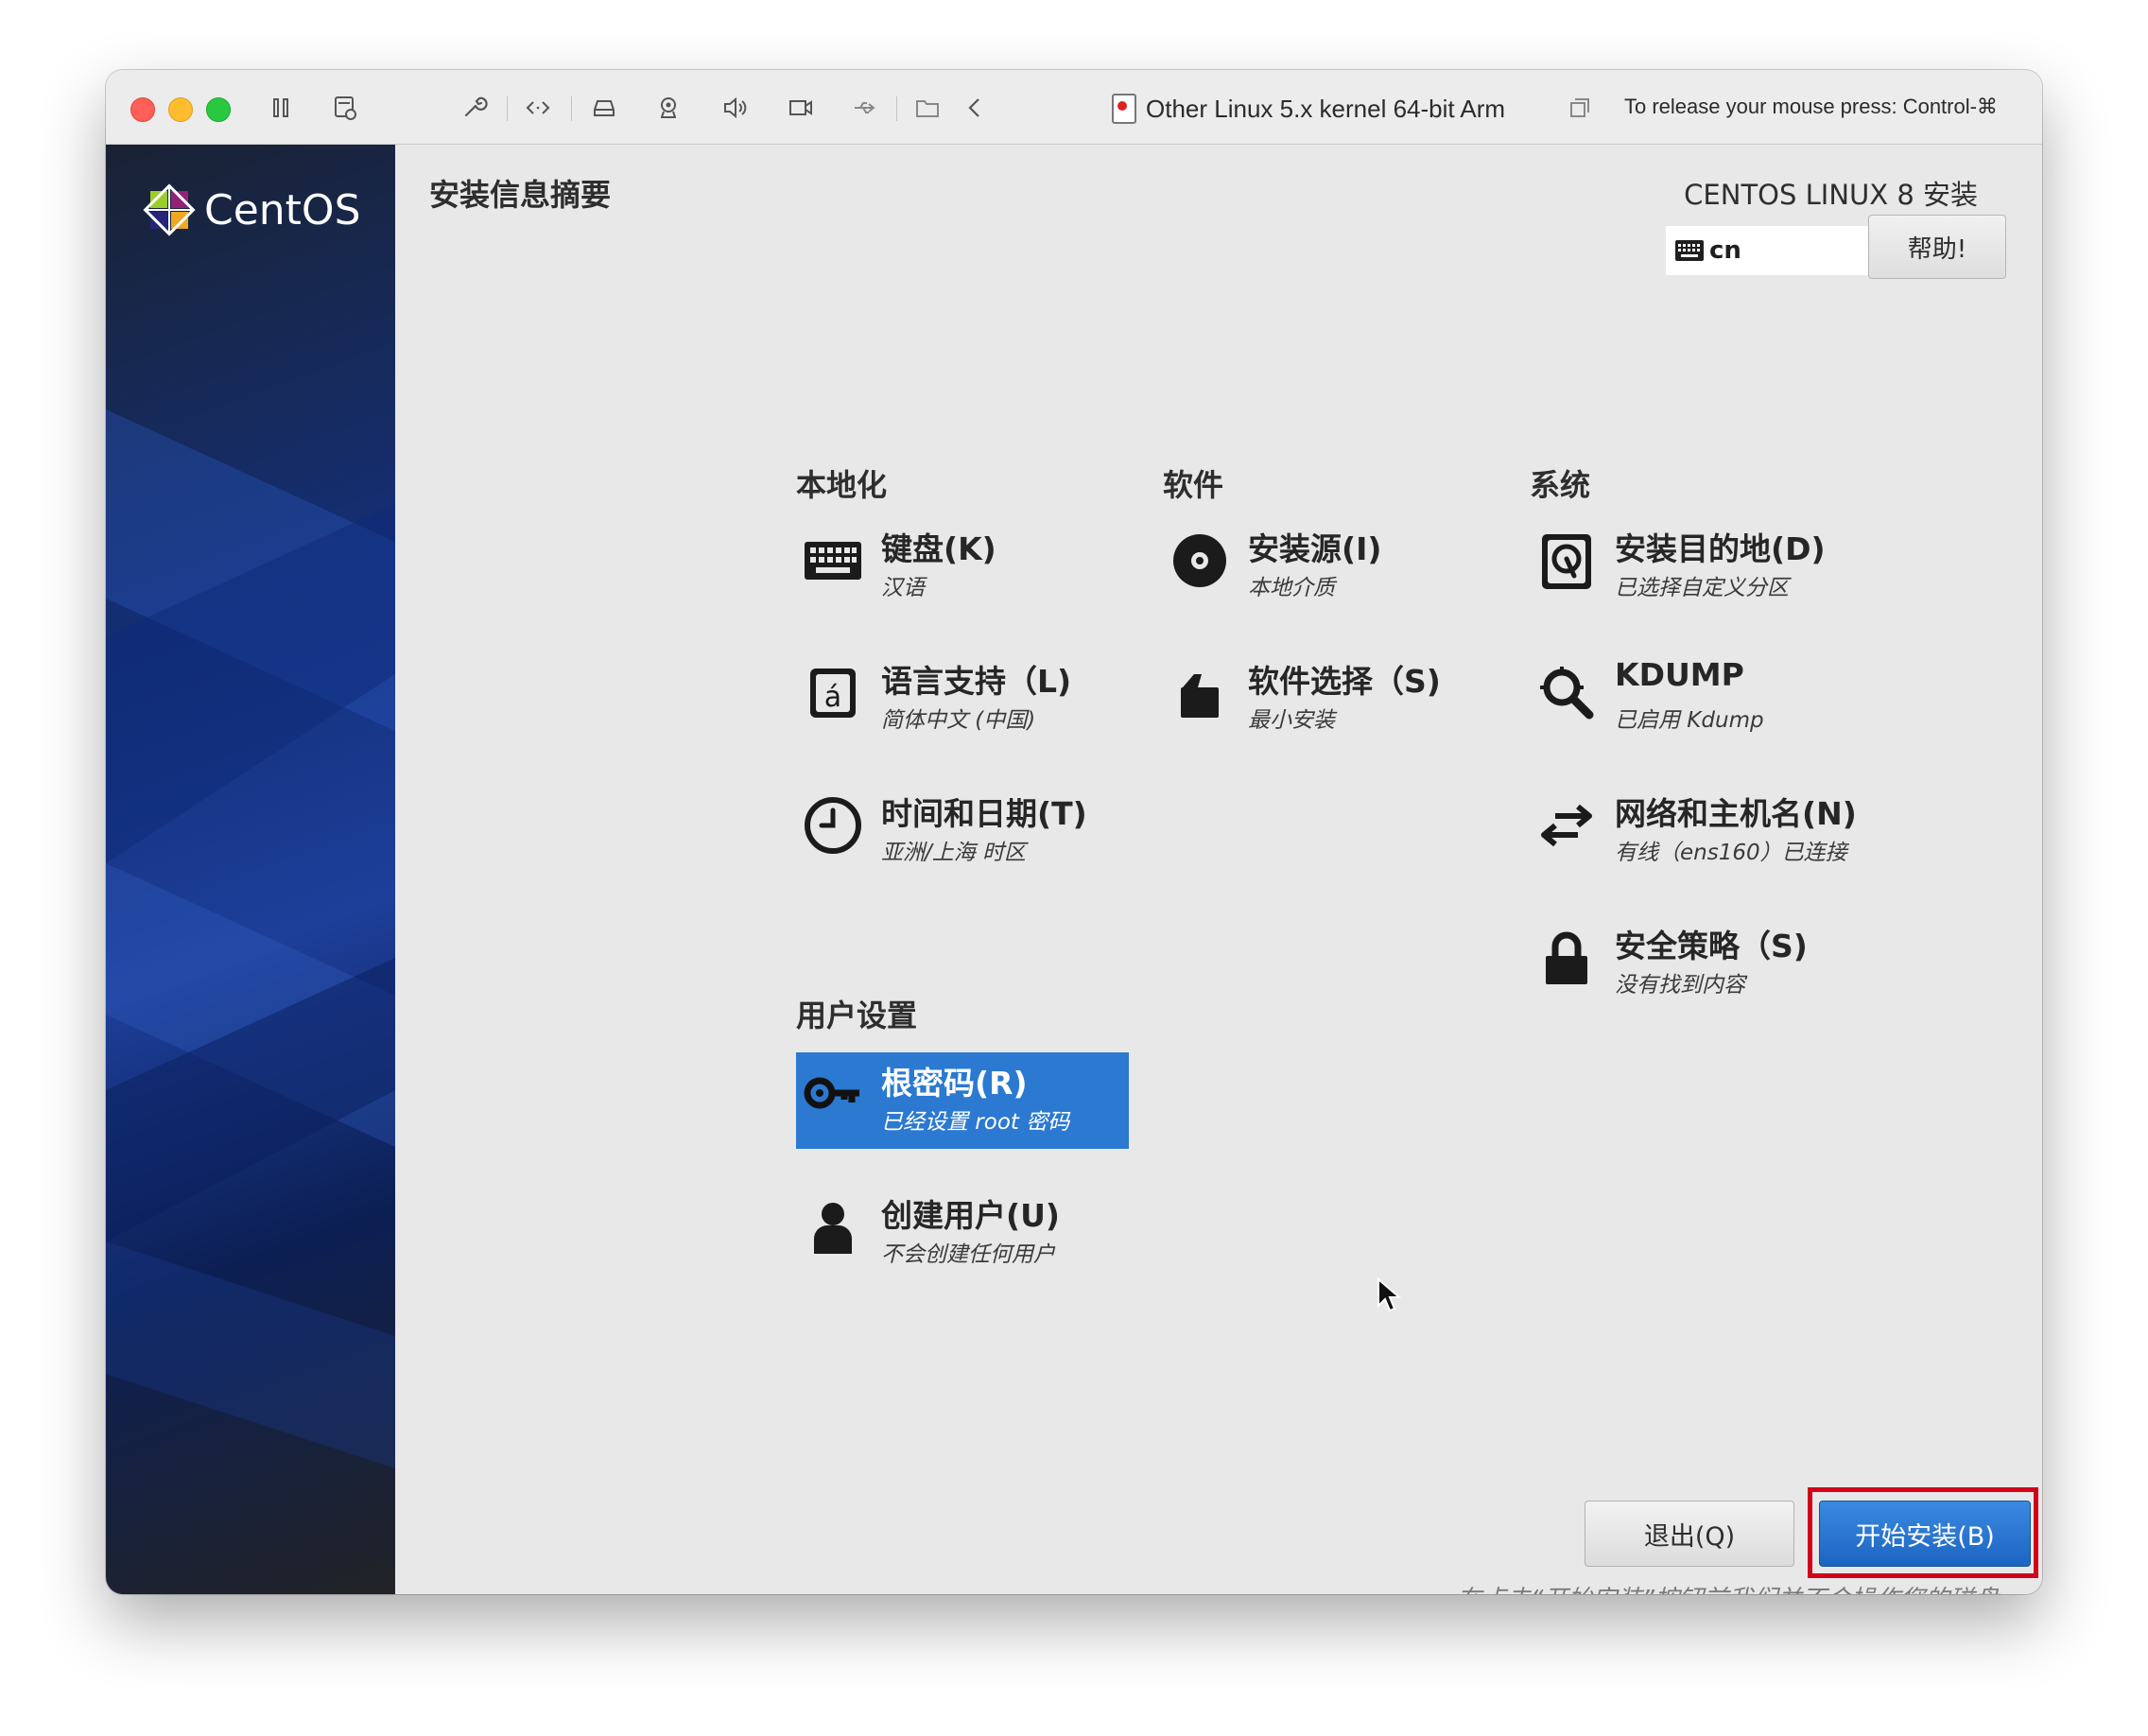  What do you see at coordinates (735, 108) in the screenshot?
I see `speaker-icon` at bounding box center [735, 108].